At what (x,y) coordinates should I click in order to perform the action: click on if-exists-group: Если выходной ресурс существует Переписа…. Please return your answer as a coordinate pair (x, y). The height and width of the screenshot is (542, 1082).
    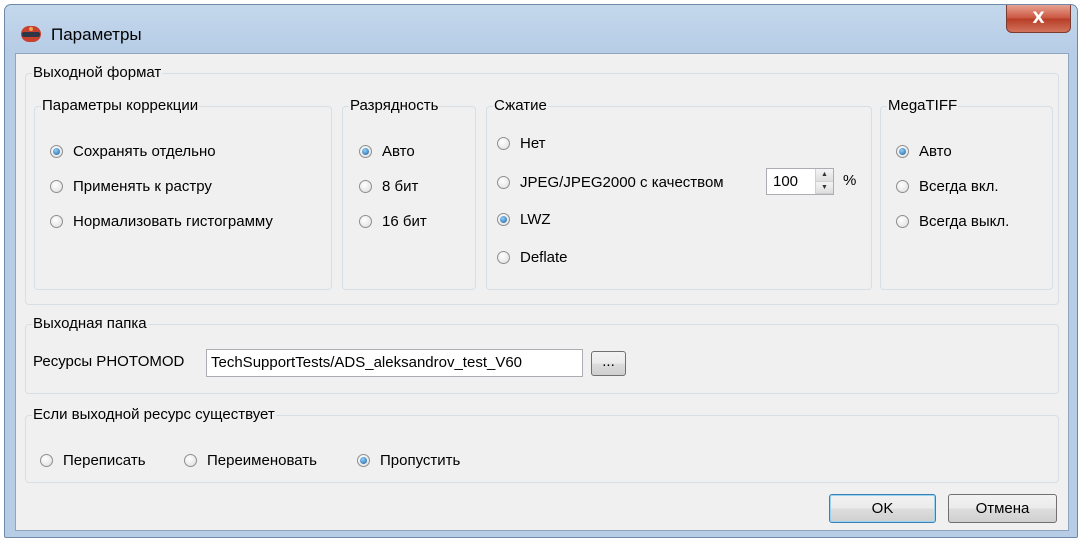
    Looking at the image, I should click on (542, 444).